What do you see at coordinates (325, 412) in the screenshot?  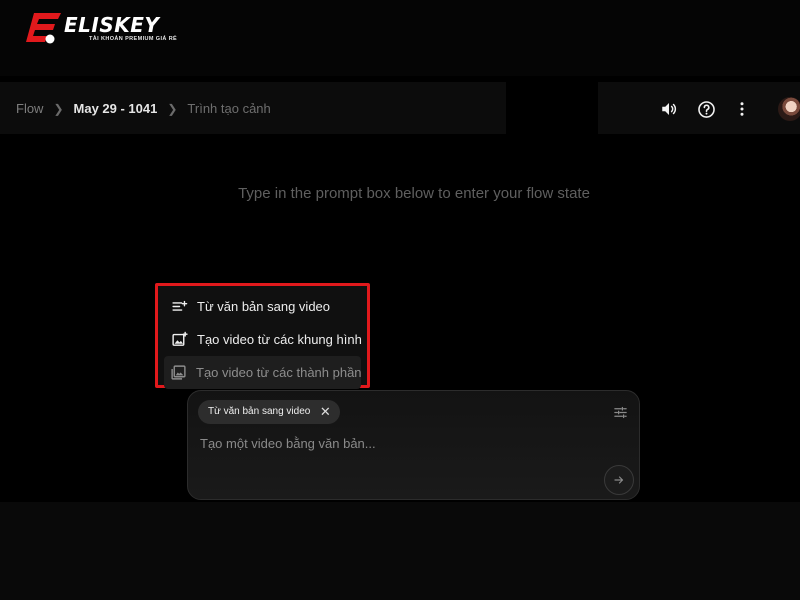 I see `close-icon: ✕` at bounding box center [325, 412].